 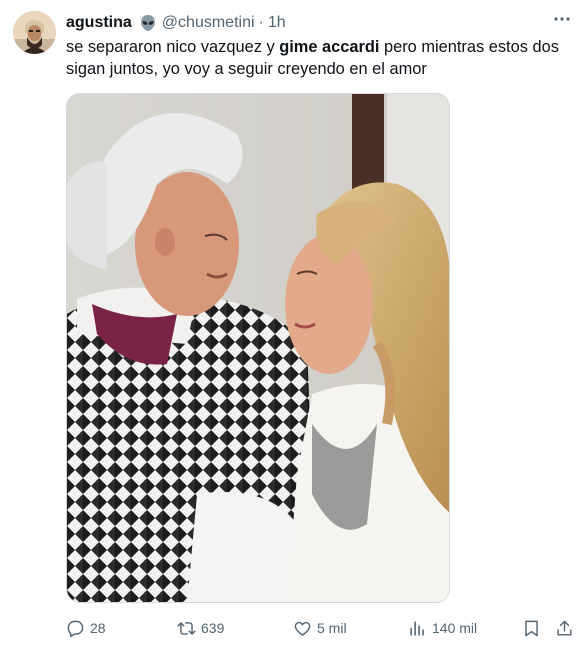 I want to click on tweet-header: agustina @chusmetini · 1h, so click(x=176, y=23).